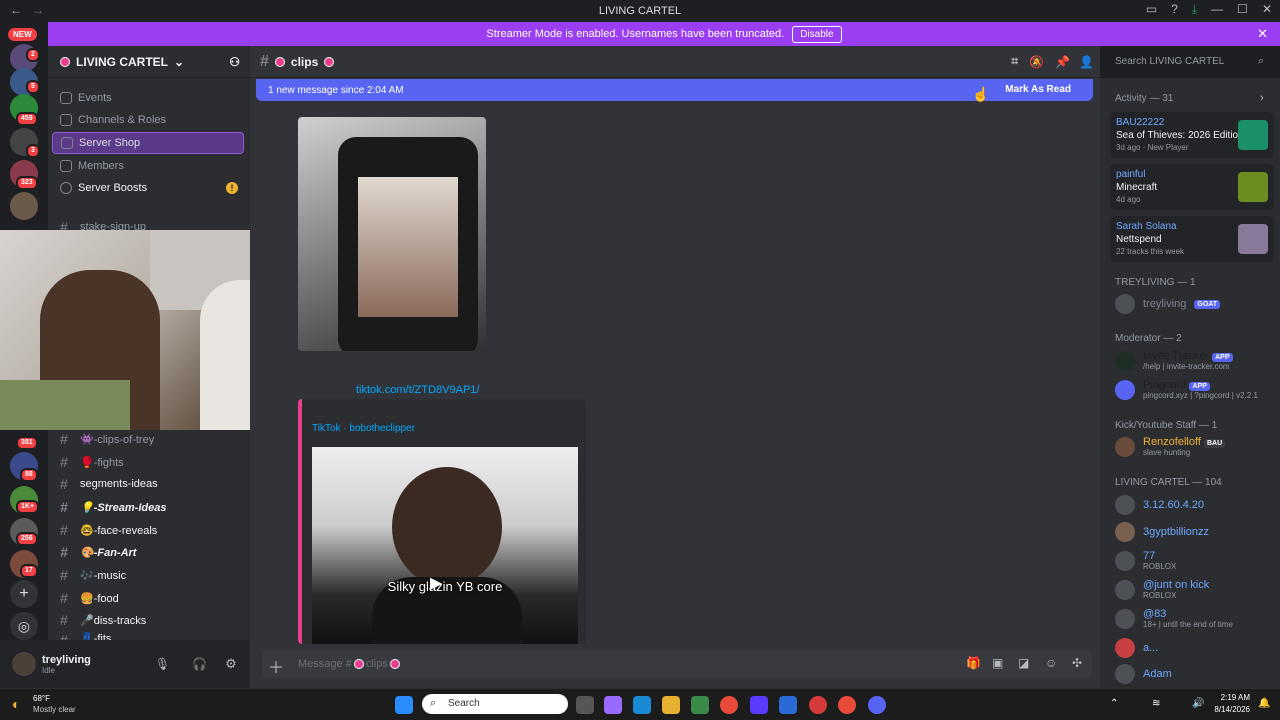 The width and height of the screenshot is (1280, 720). What do you see at coordinates (1242, 9) in the screenshot?
I see `maximize-icon: ☐` at bounding box center [1242, 9].